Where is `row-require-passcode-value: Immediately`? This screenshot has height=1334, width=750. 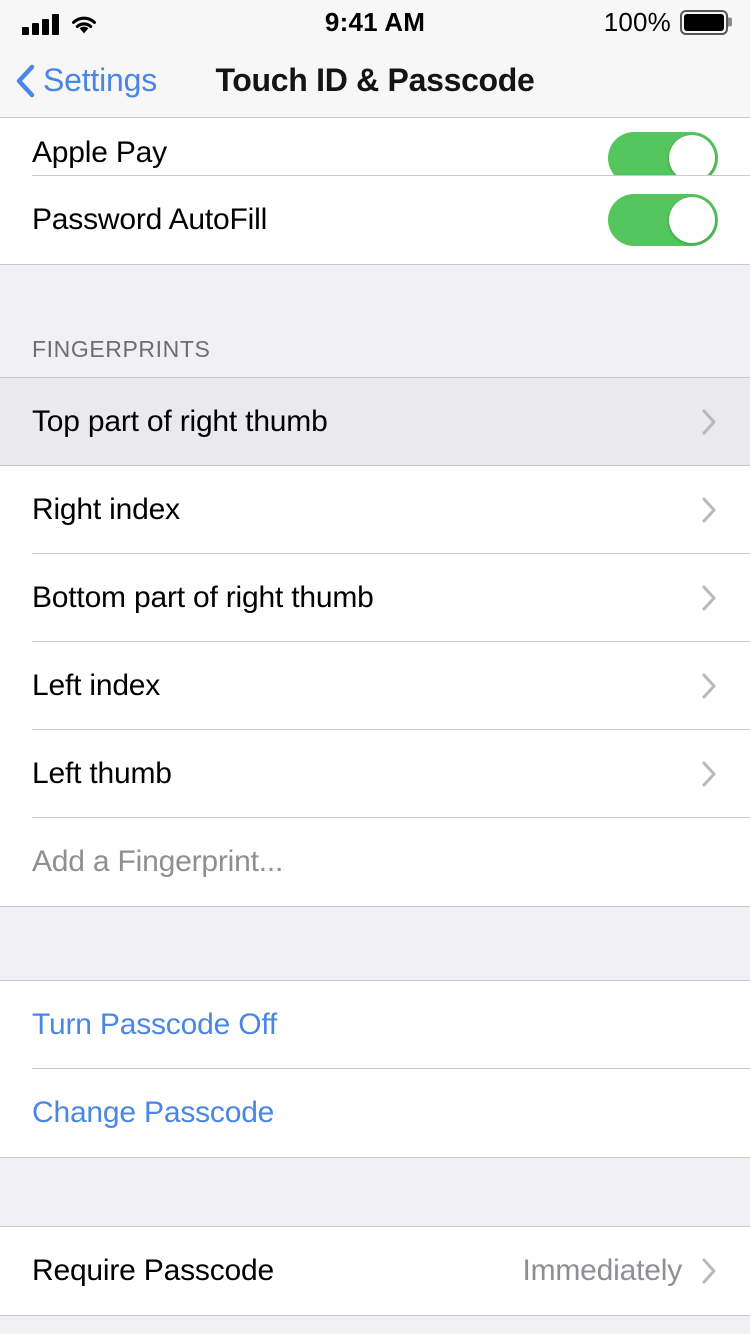 row-require-passcode-value: Immediately is located at coordinates (602, 1270).